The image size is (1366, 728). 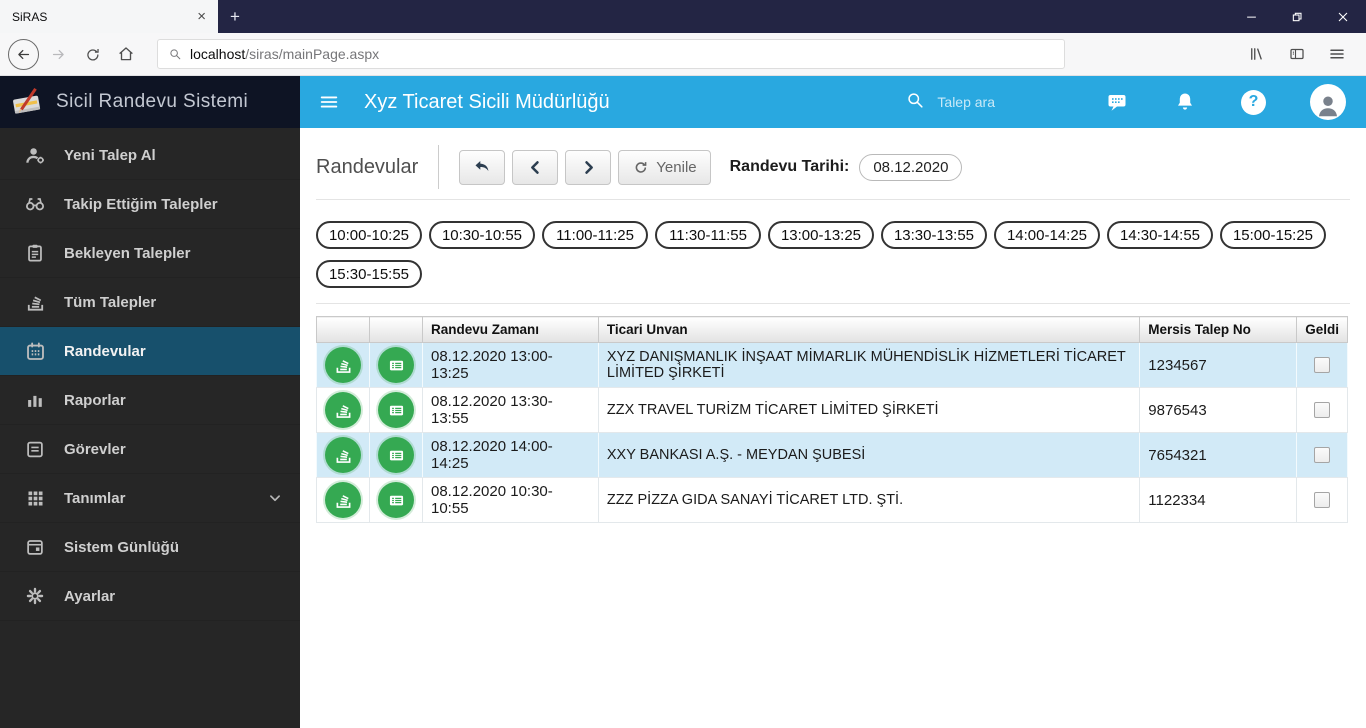 What do you see at coordinates (482, 167) in the screenshot?
I see `undo-button` at bounding box center [482, 167].